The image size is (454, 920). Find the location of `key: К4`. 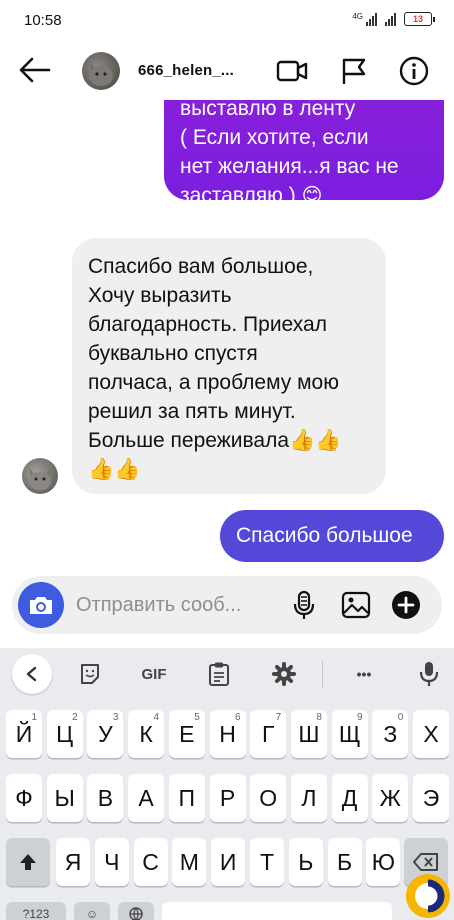

key: К4 is located at coordinates (146, 734).